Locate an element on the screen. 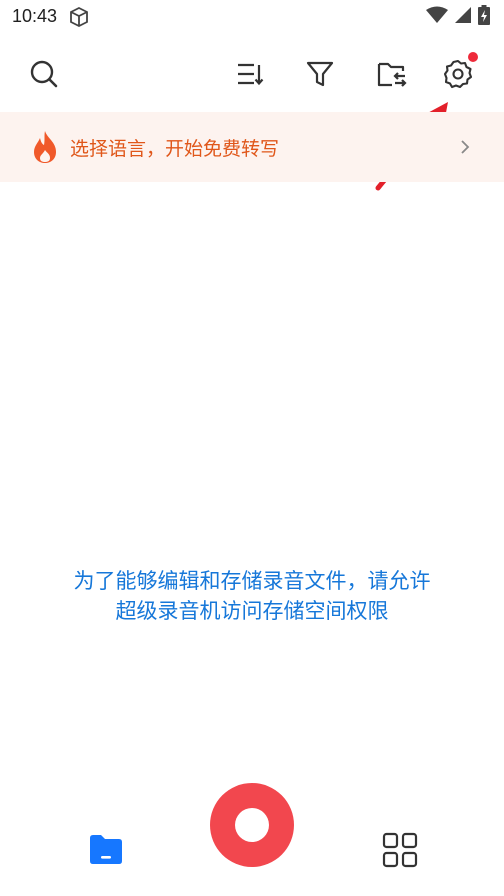 The height and width of the screenshot is (896, 504). notification-badge is located at coordinates (473, 57).